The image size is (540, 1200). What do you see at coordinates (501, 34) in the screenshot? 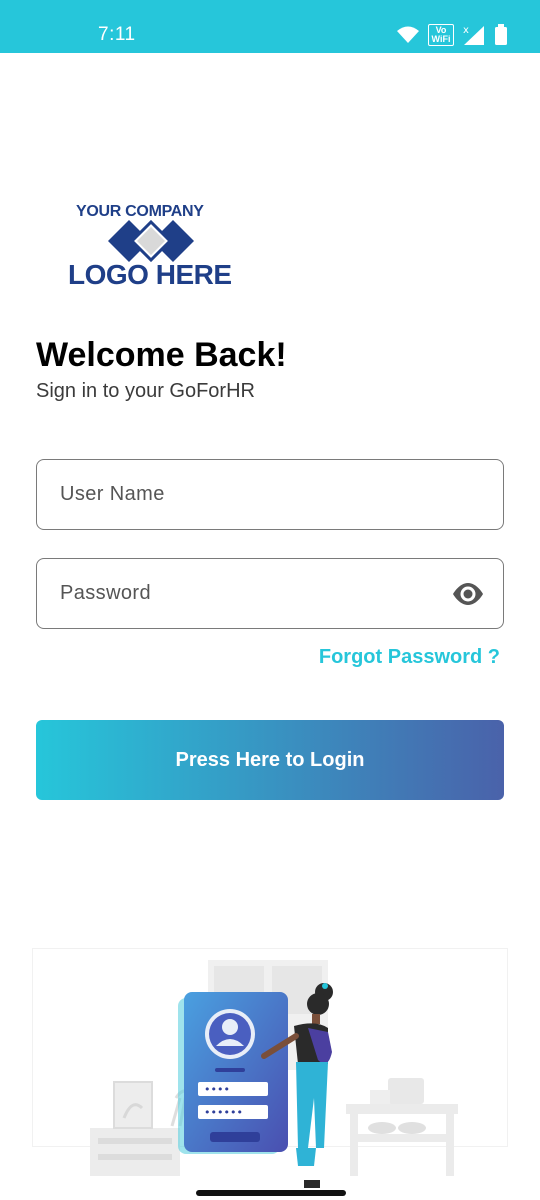
I see `battery-icon` at bounding box center [501, 34].